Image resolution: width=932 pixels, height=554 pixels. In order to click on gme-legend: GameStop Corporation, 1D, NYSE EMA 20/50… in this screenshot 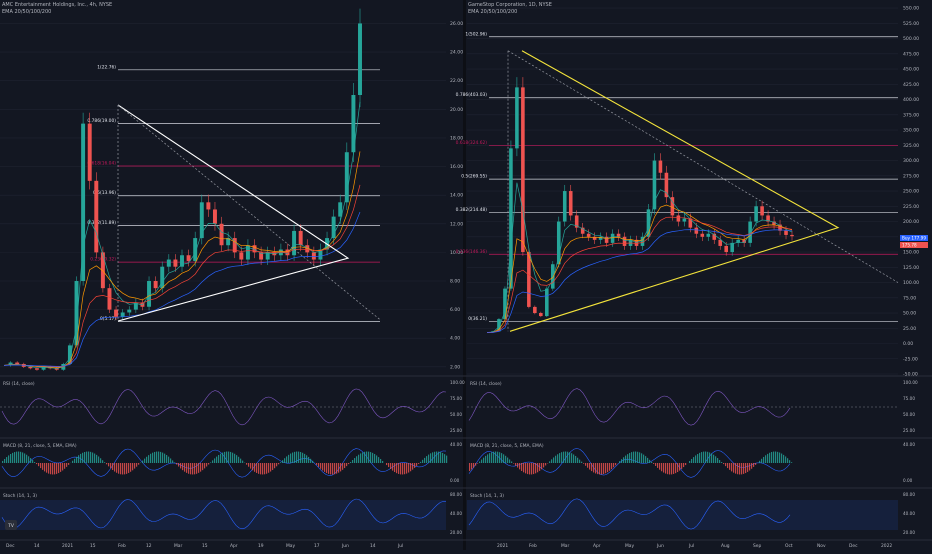, I will do `click(510, 9)`.